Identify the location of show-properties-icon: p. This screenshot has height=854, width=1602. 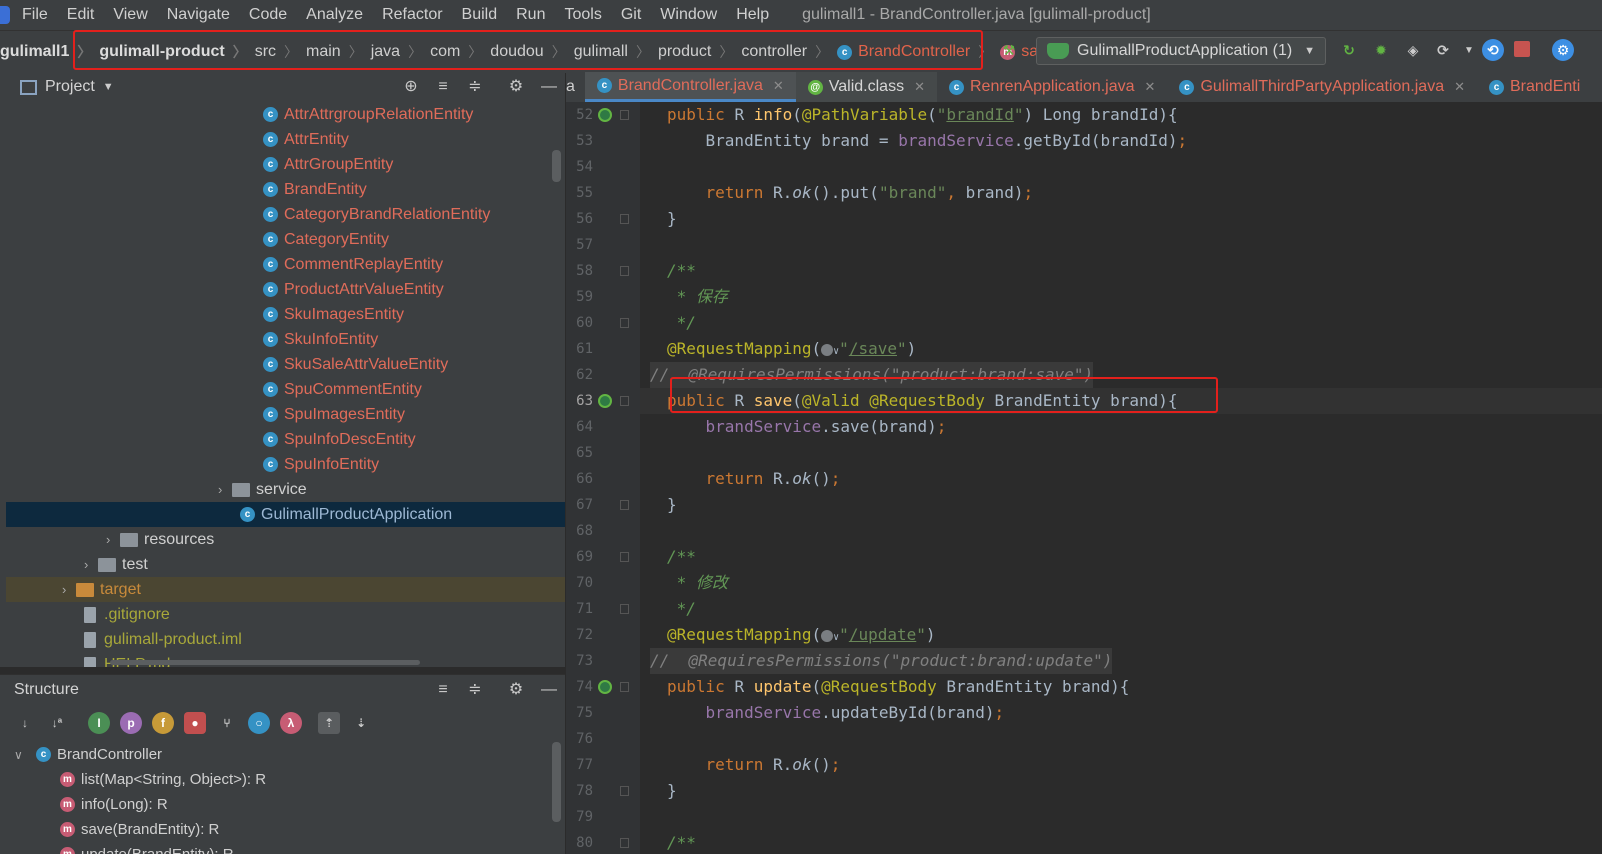
(131, 723).